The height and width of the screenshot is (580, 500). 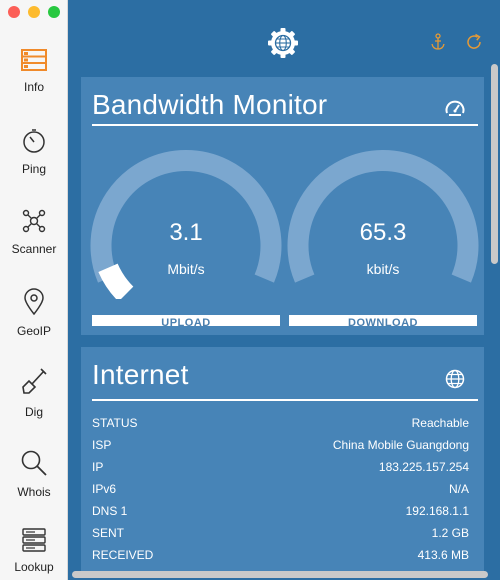 I want to click on sidebar-item-label: Lookup, so click(x=34, y=567).